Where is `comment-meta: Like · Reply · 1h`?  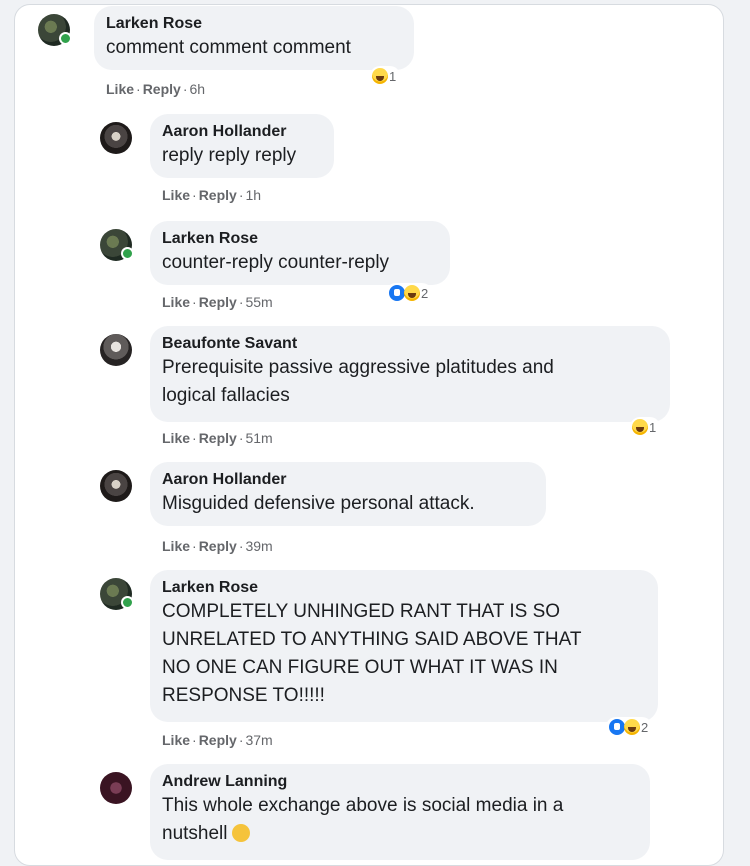 comment-meta: Like · Reply · 1h is located at coordinates (212, 195).